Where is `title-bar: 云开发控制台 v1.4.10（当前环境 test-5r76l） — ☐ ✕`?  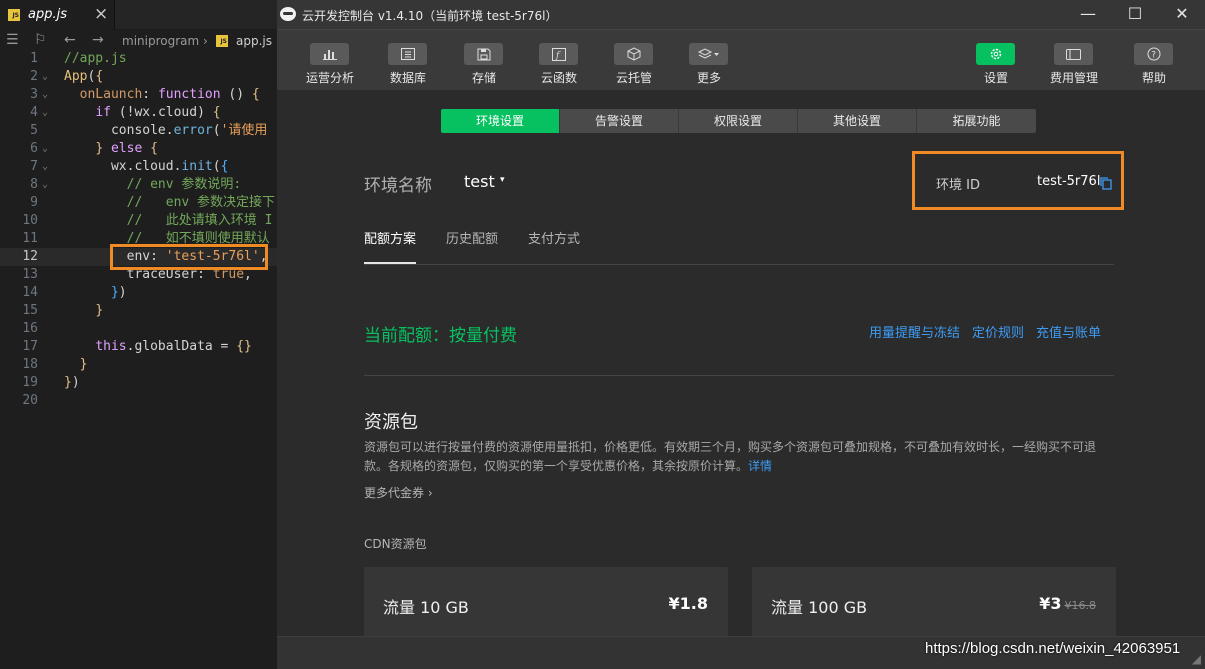 title-bar: 云开发控制台 v1.4.10（当前环境 test-5r76l） — ☐ ✕ is located at coordinates (741, 14).